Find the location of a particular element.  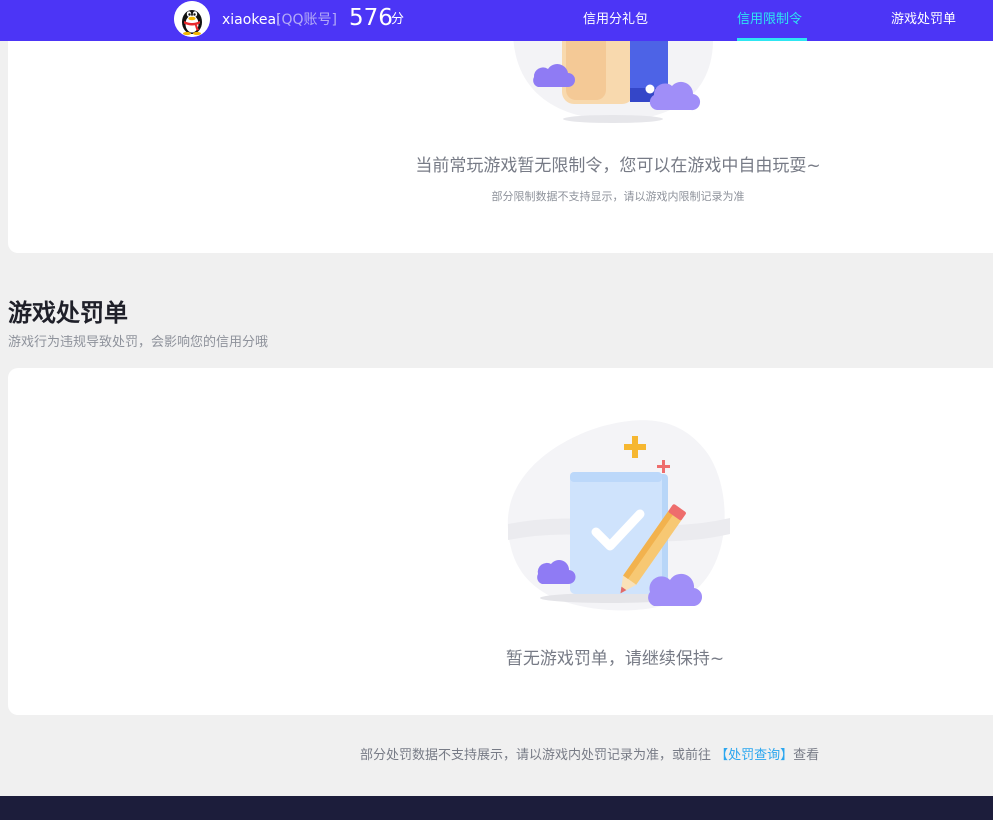

account-type-label: [QQ账号] is located at coordinates (306, 20).